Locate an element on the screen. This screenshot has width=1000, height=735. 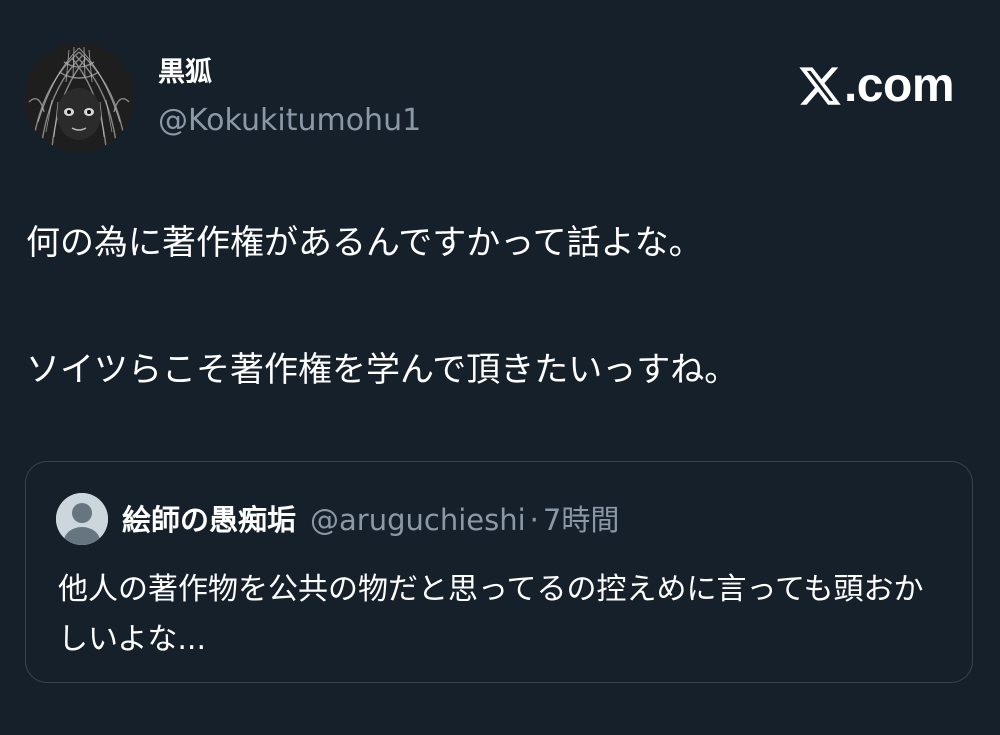
author-handle: @Kokukitumohu1 is located at coordinates (289, 121).